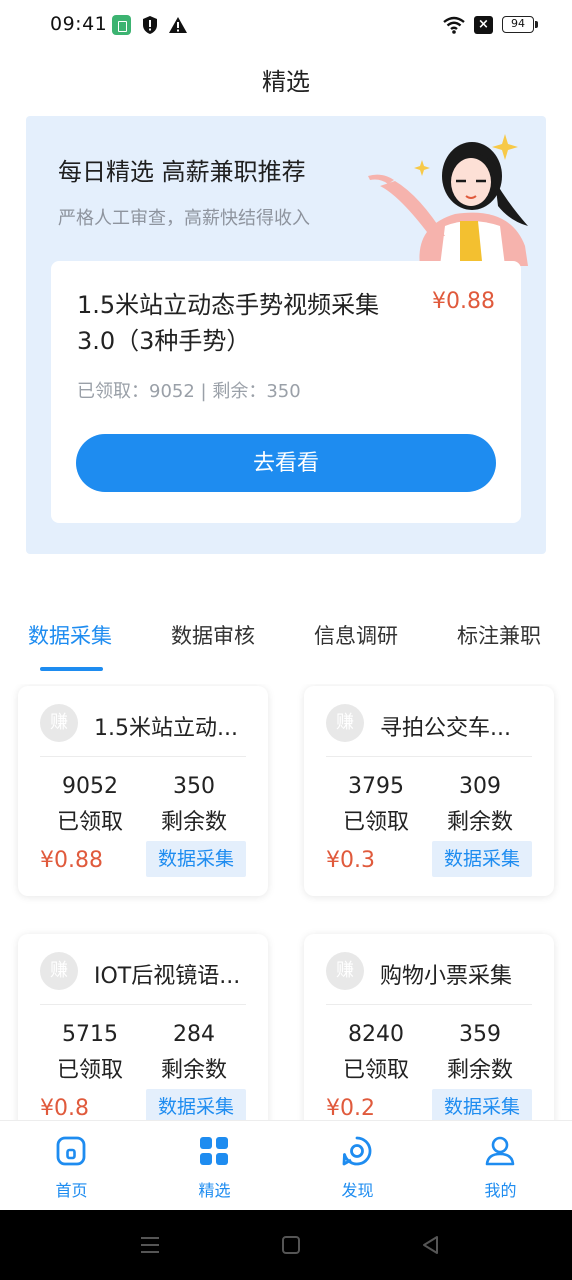 The height and width of the screenshot is (1280, 572). I want to click on battery-icon: 94, so click(520, 24).